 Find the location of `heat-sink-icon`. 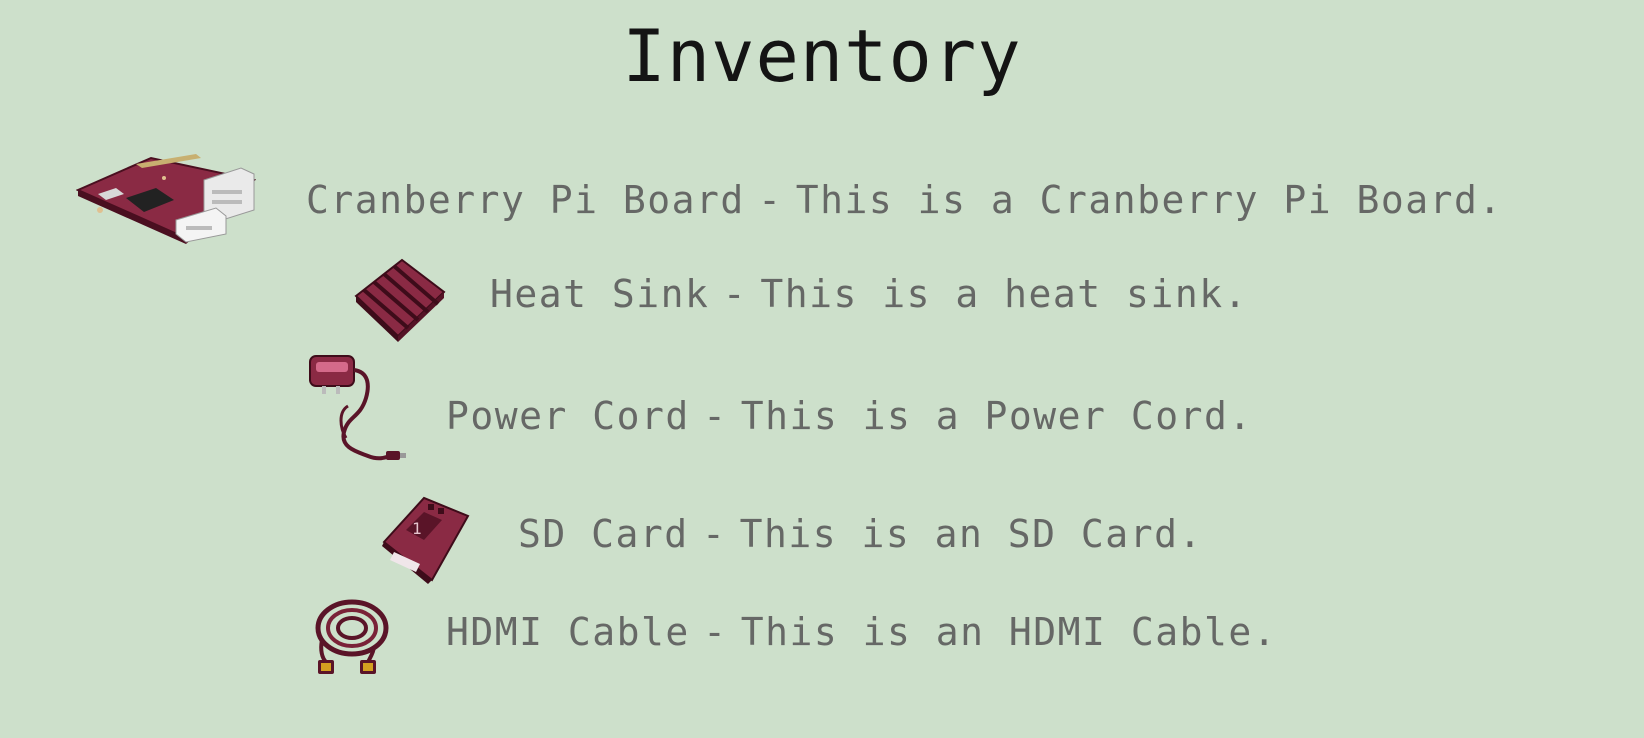

heat-sink-icon is located at coordinates (400, 301).